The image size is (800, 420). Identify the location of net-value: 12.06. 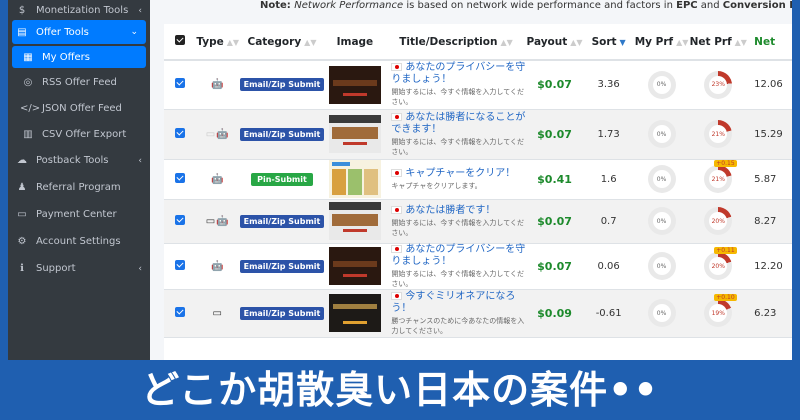
(768, 85).